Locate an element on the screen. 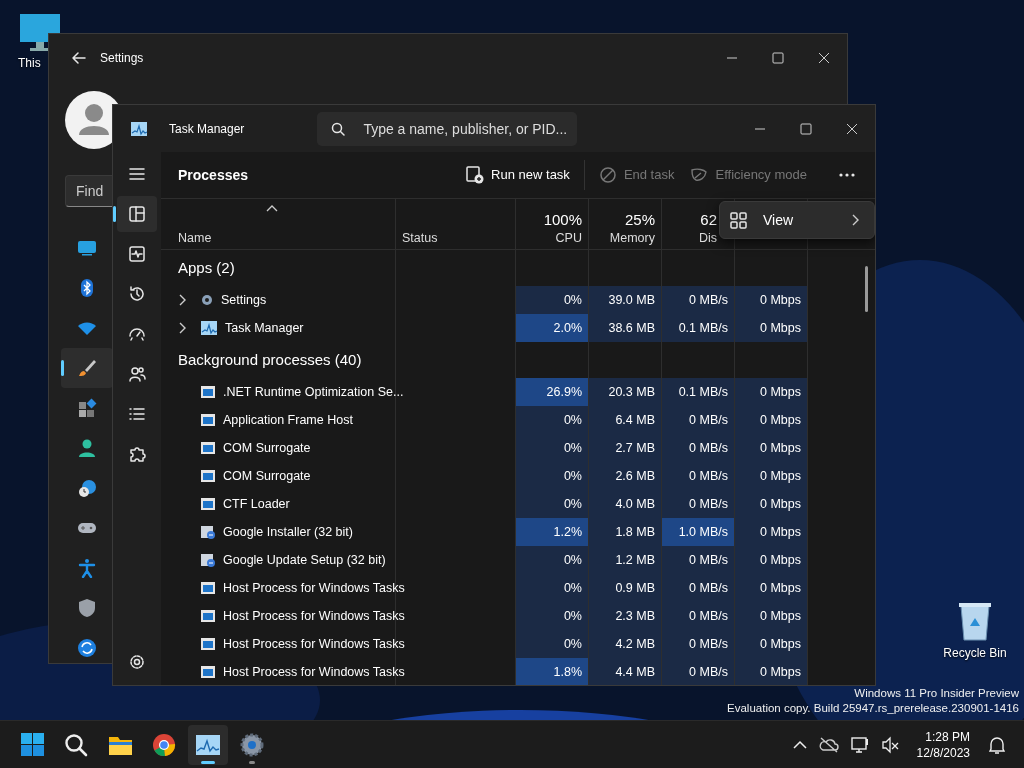  column-usage: 25% is located at coordinates (639, 219).